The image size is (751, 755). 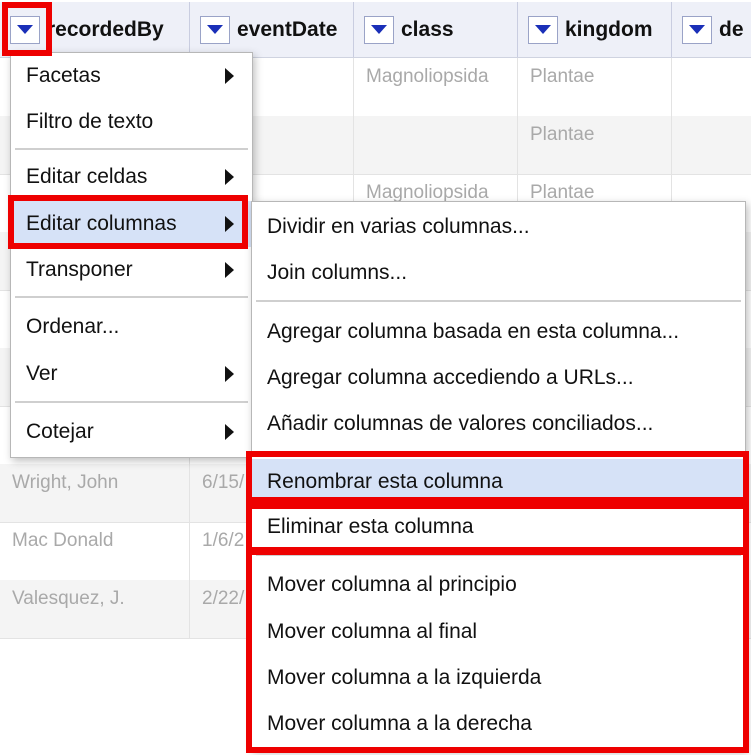 What do you see at coordinates (731, 29) in the screenshot?
I see `column-title: de` at bounding box center [731, 29].